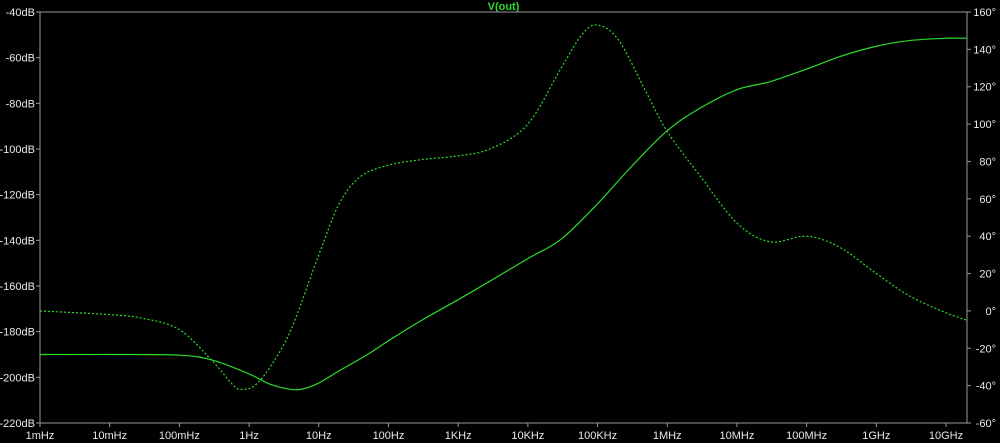 The image size is (1000, 443). Describe the element at coordinates (806, 436) in the screenshot. I see `x-tick-label: 100MHz` at that location.